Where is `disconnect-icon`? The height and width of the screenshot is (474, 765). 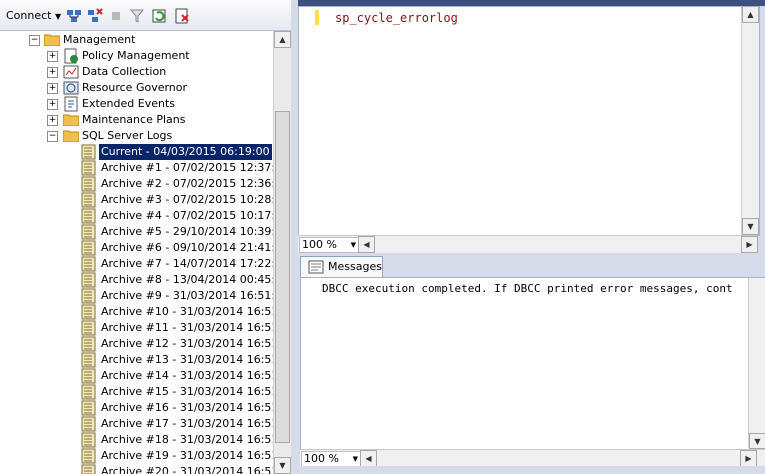 disconnect-icon is located at coordinates (95, 16).